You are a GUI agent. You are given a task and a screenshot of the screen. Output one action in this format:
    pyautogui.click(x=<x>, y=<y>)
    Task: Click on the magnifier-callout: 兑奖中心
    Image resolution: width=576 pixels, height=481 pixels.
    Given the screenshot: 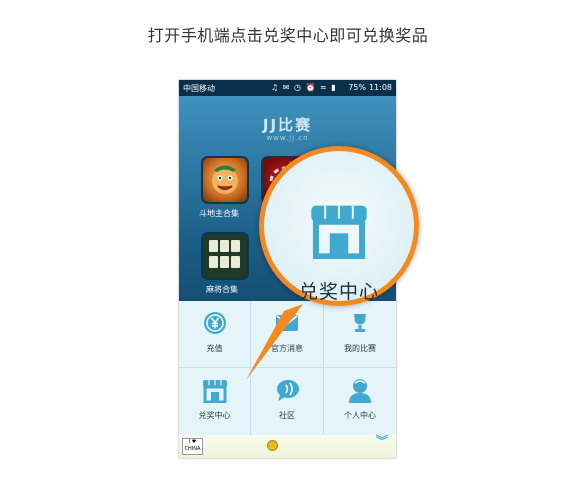 What is the action you would take?
    pyautogui.click(x=339, y=226)
    